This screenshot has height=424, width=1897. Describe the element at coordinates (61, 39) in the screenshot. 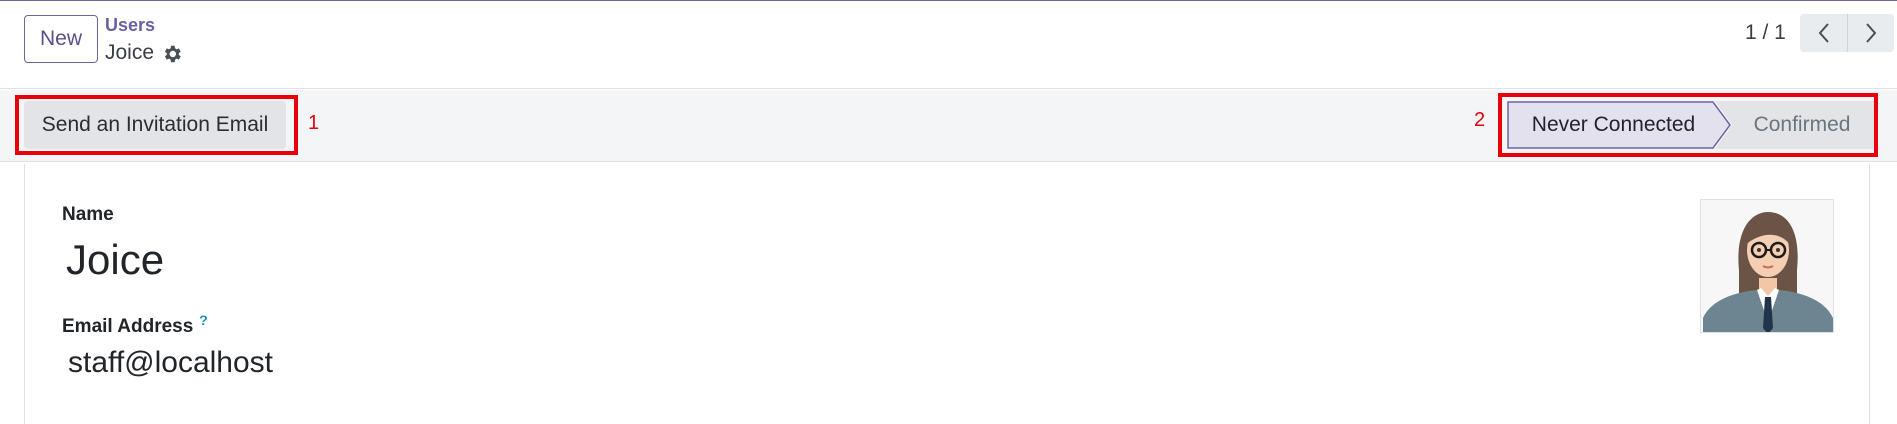

I see `new-button: New` at that location.